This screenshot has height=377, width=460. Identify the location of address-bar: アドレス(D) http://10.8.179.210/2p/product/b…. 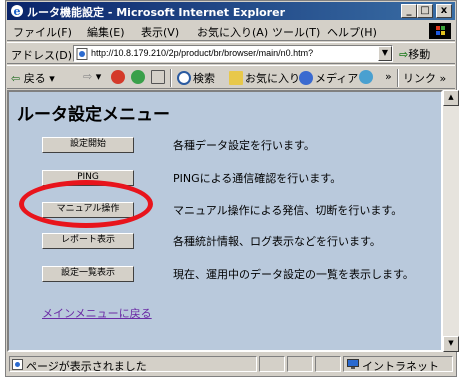
(231, 53).